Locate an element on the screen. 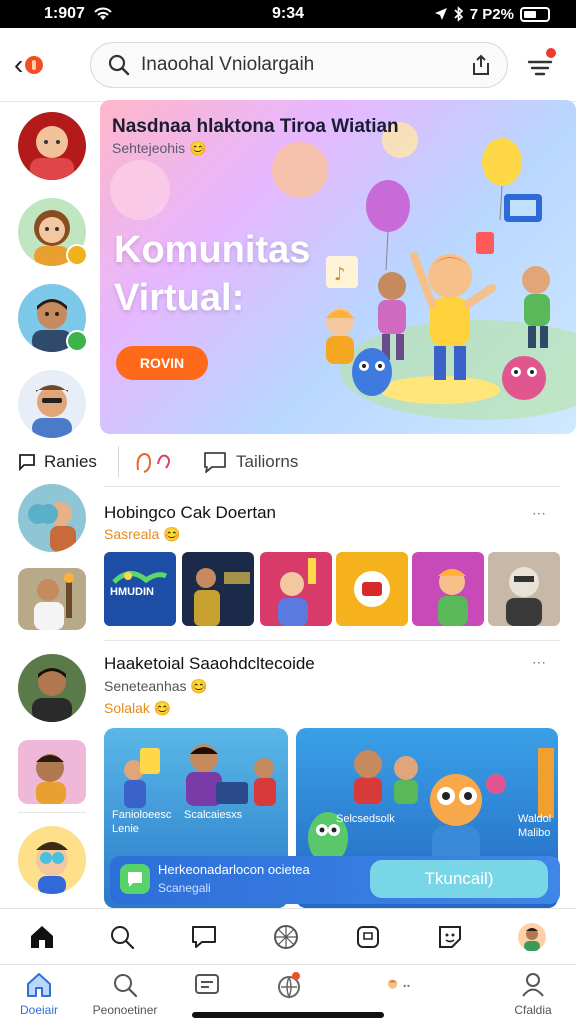 This screenshot has height=1024, width=576. post-1-more-button: ⋯ is located at coordinates (540, 513).